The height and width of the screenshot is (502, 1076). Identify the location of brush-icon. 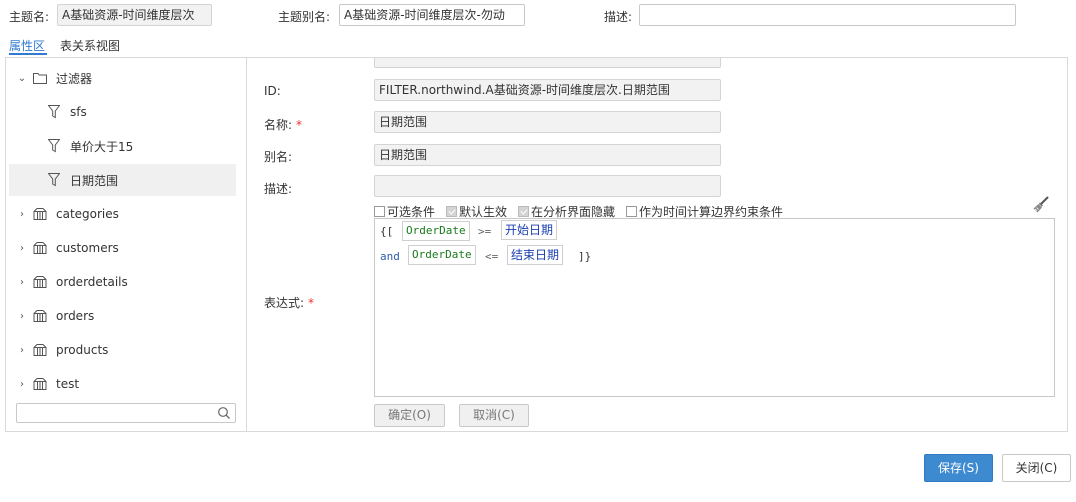
(1041, 206).